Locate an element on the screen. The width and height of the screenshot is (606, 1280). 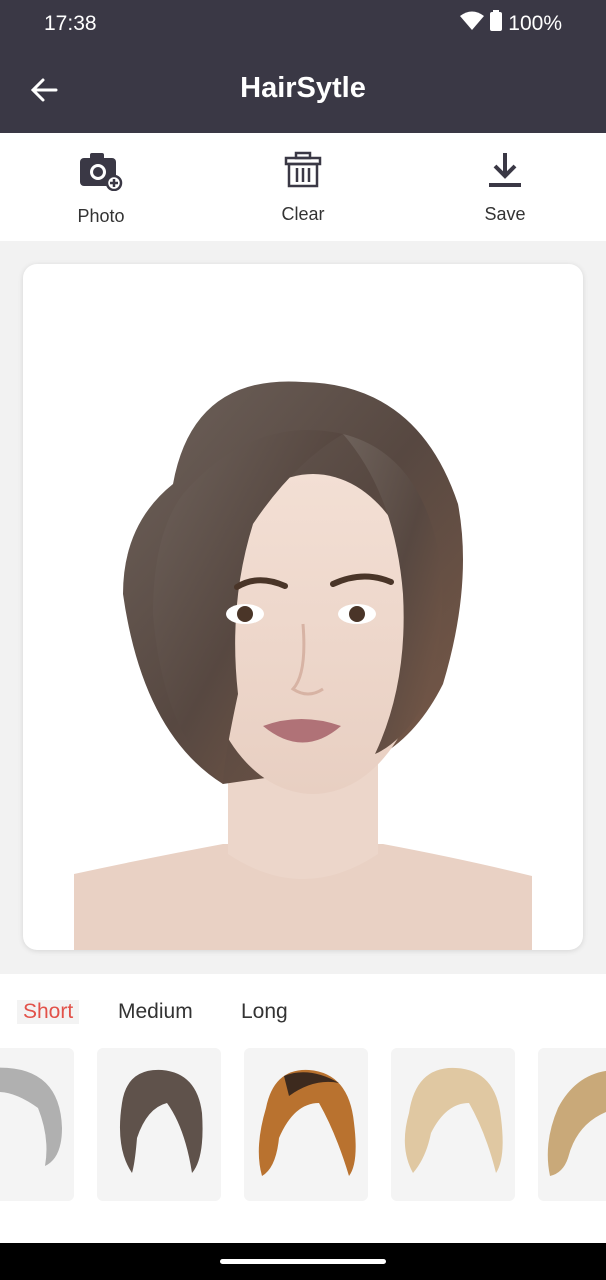
blonde-bob-hair-image is located at coordinates (453, 1120).